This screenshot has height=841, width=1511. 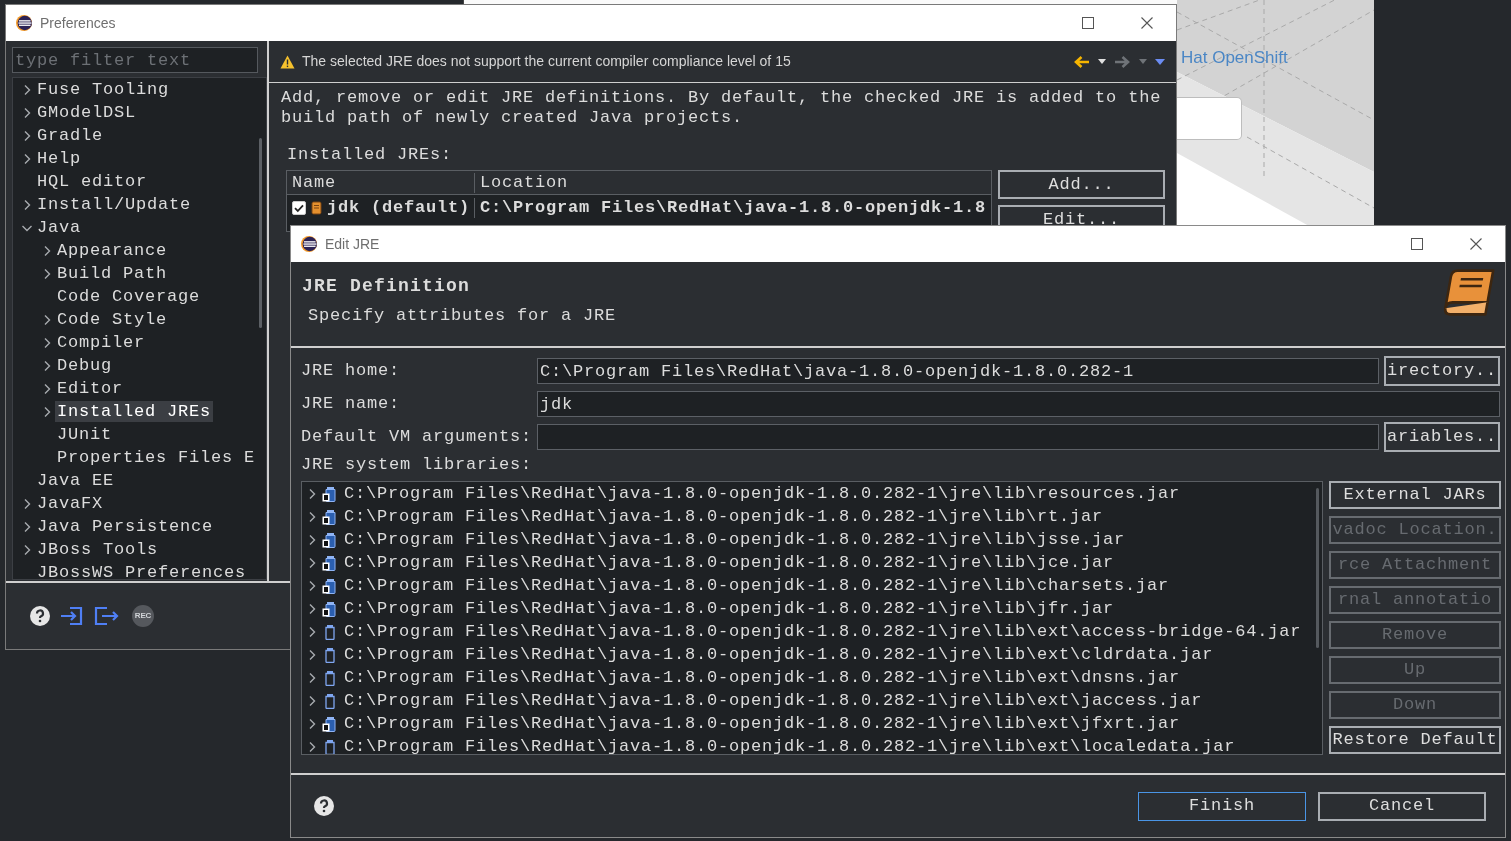 What do you see at coordinates (399, 207) in the screenshot?
I see `jre-name: jdk (default)` at bounding box center [399, 207].